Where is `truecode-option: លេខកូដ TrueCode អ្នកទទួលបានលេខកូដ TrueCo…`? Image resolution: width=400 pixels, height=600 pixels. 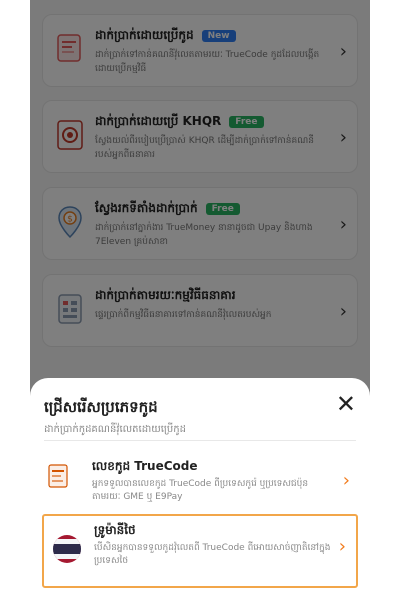 truecode-option: លេខកូដ TrueCode អ្នកទទួលបានលេខកូដ TrueCo… is located at coordinates (200, 481).